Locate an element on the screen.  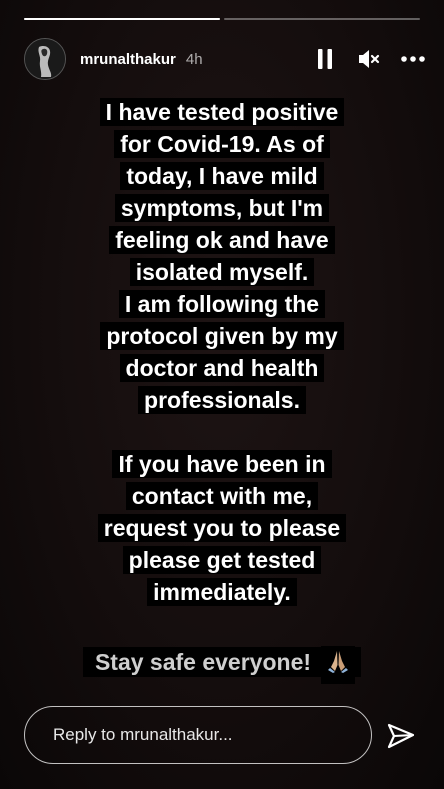
story-text-line: today, I have mild is located at coordinates (222, 176).